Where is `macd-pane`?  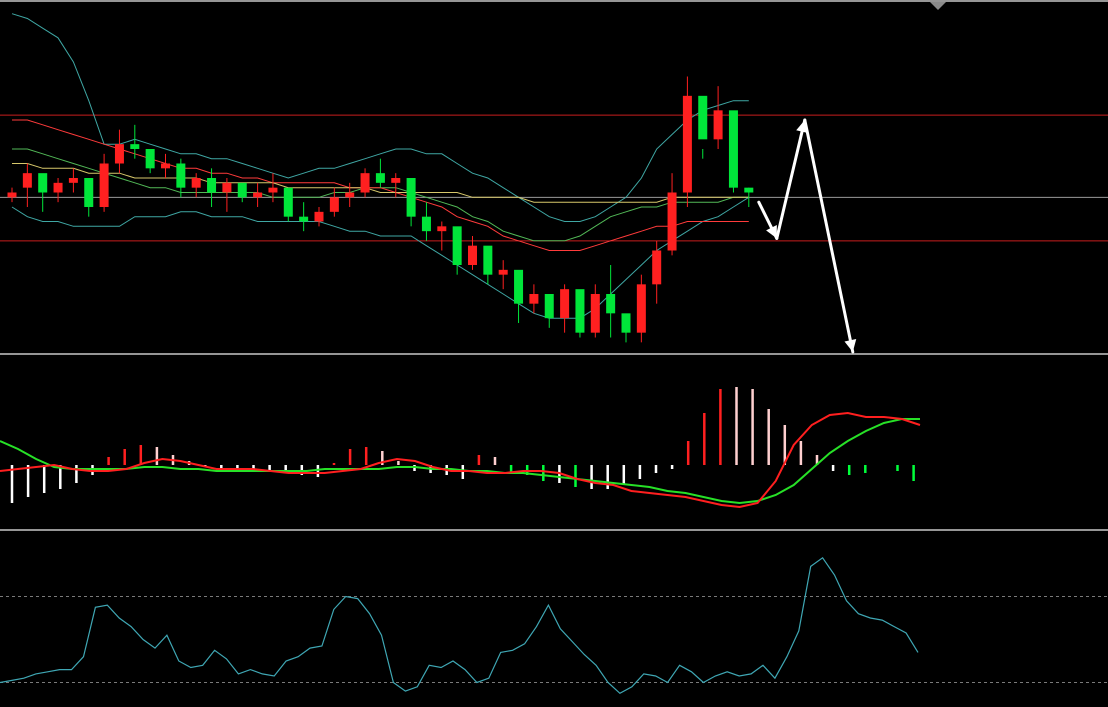 macd-pane is located at coordinates (460, 448).